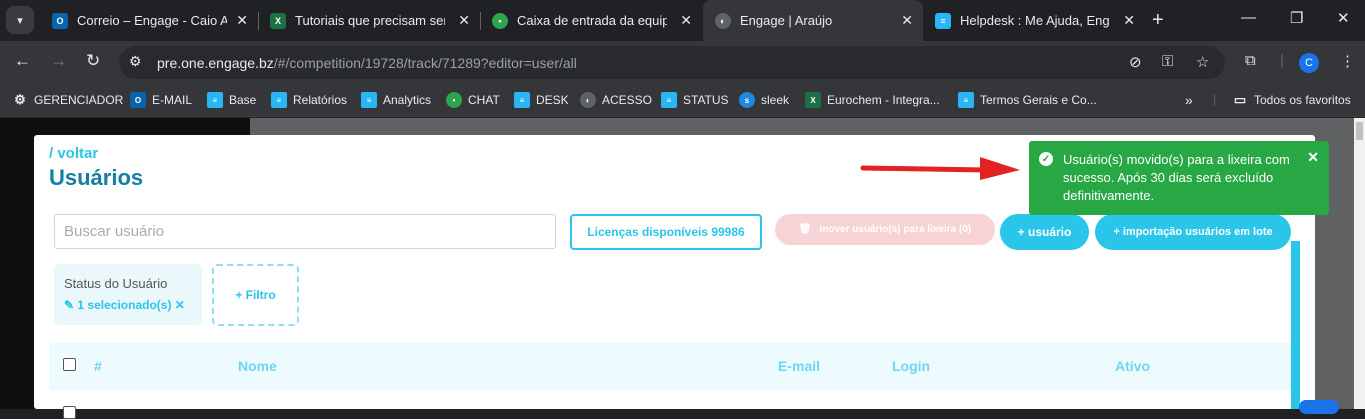 The height and width of the screenshot is (419, 1365). I want to click on bookmark-status: ≡ STATUS, so click(695, 100).